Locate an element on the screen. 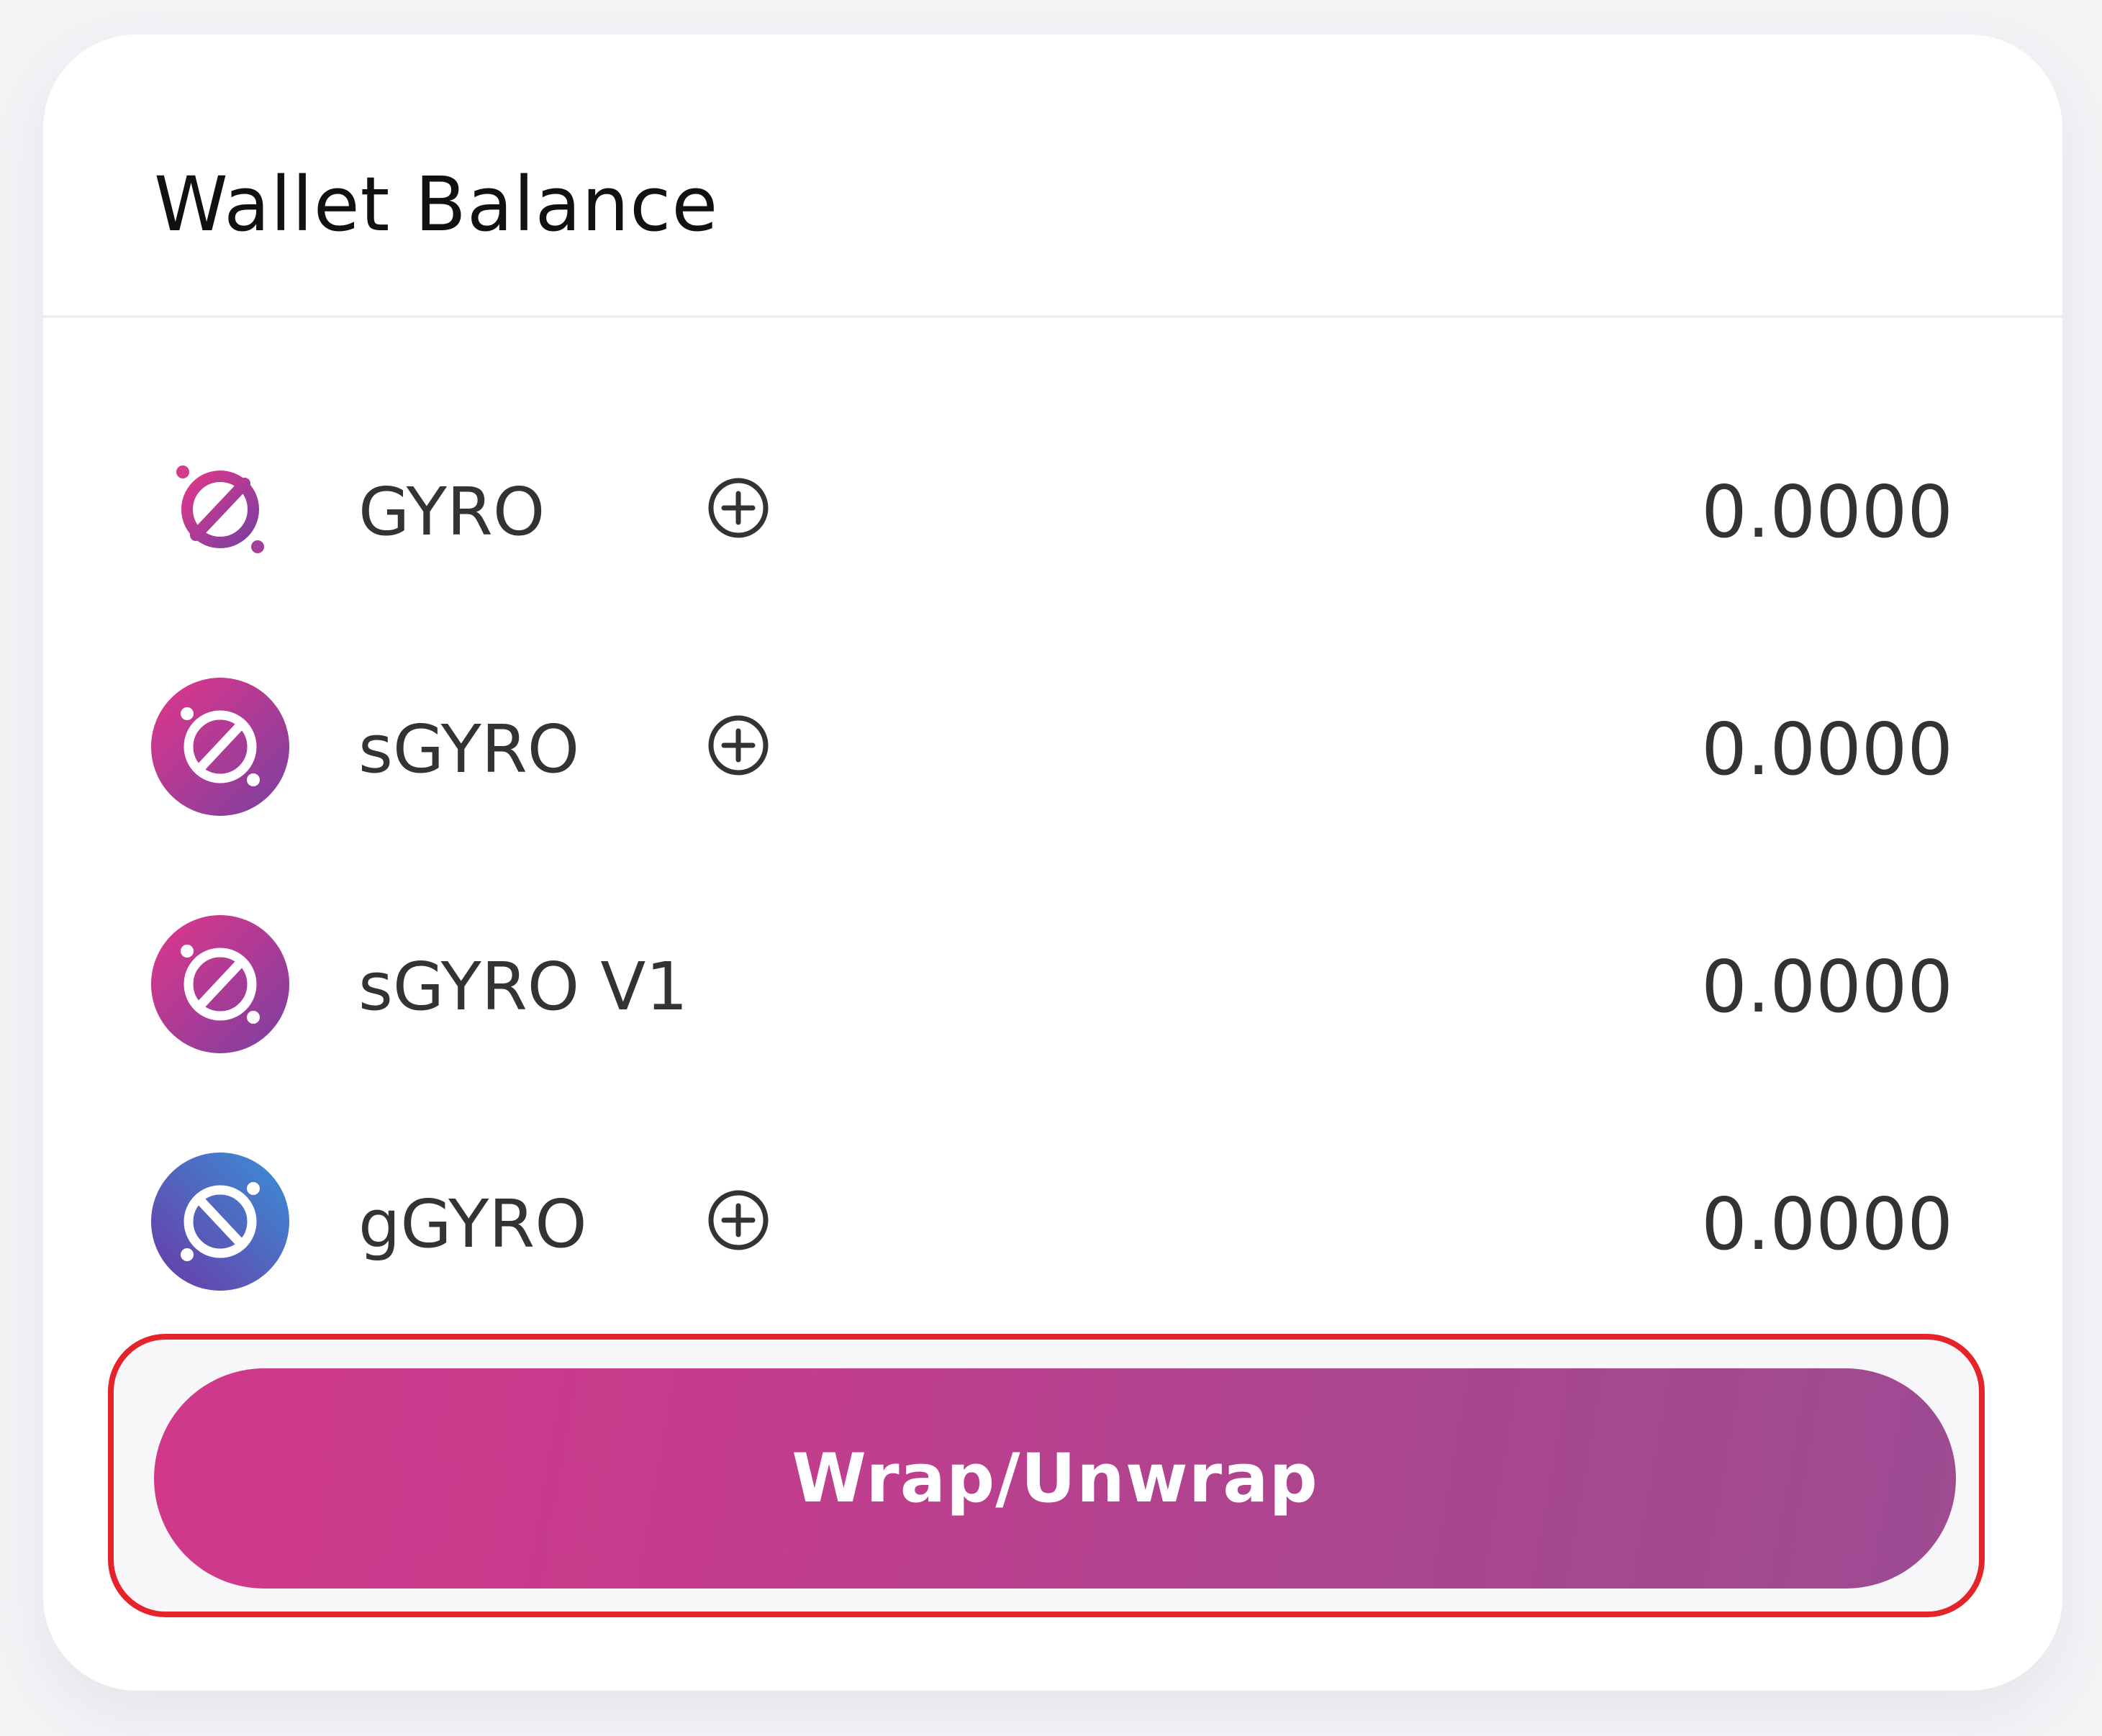 The image size is (2102, 1736). wrap-unwrap-label: Wrap/Unwrap is located at coordinates (1055, 1478).